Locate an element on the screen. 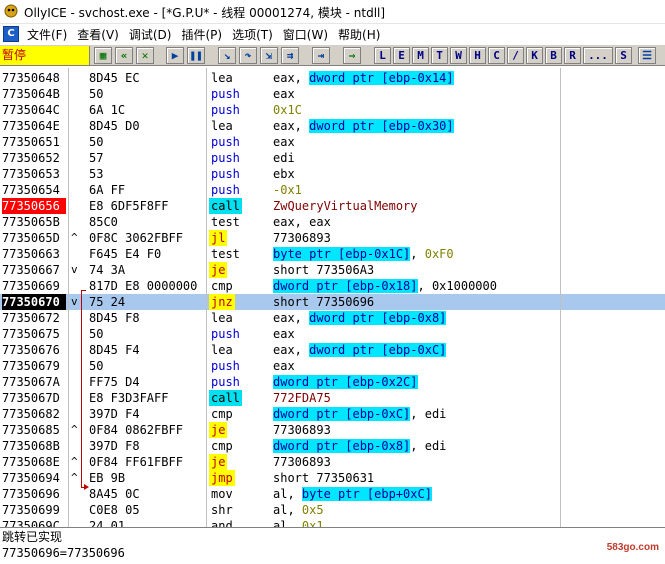 This screenshot has width=665, height=564. row-address: 7735068B is located at coordinates (34, 446).